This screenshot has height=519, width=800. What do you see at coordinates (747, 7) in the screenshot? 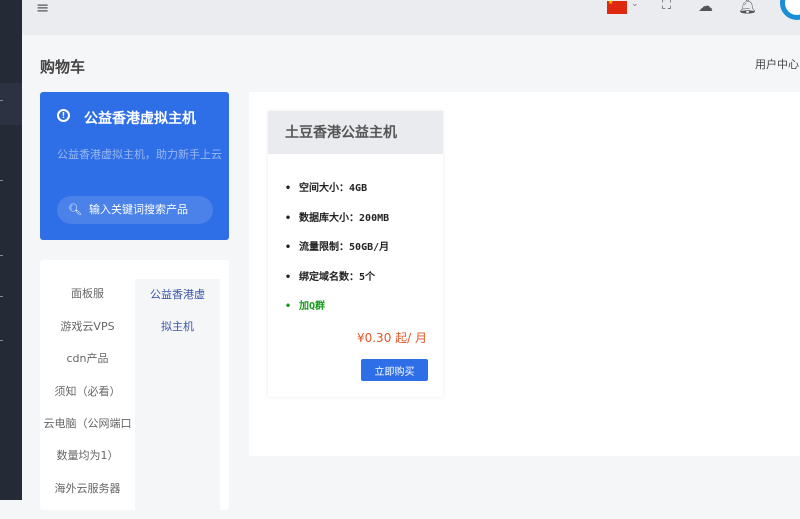
I see `bell-icon: 🔔︎` at bounding box center [747, 7].